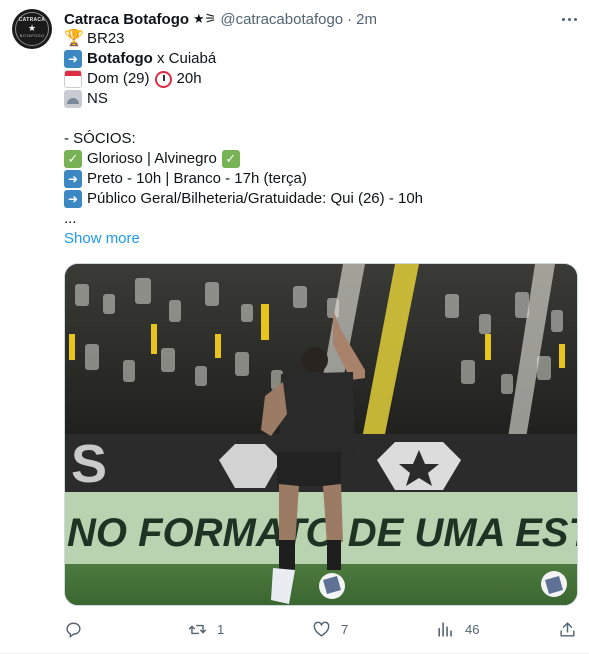  Describe the element at coordinates (320, 99) in the screenshot. I see `tweet-line: NS` at that location.